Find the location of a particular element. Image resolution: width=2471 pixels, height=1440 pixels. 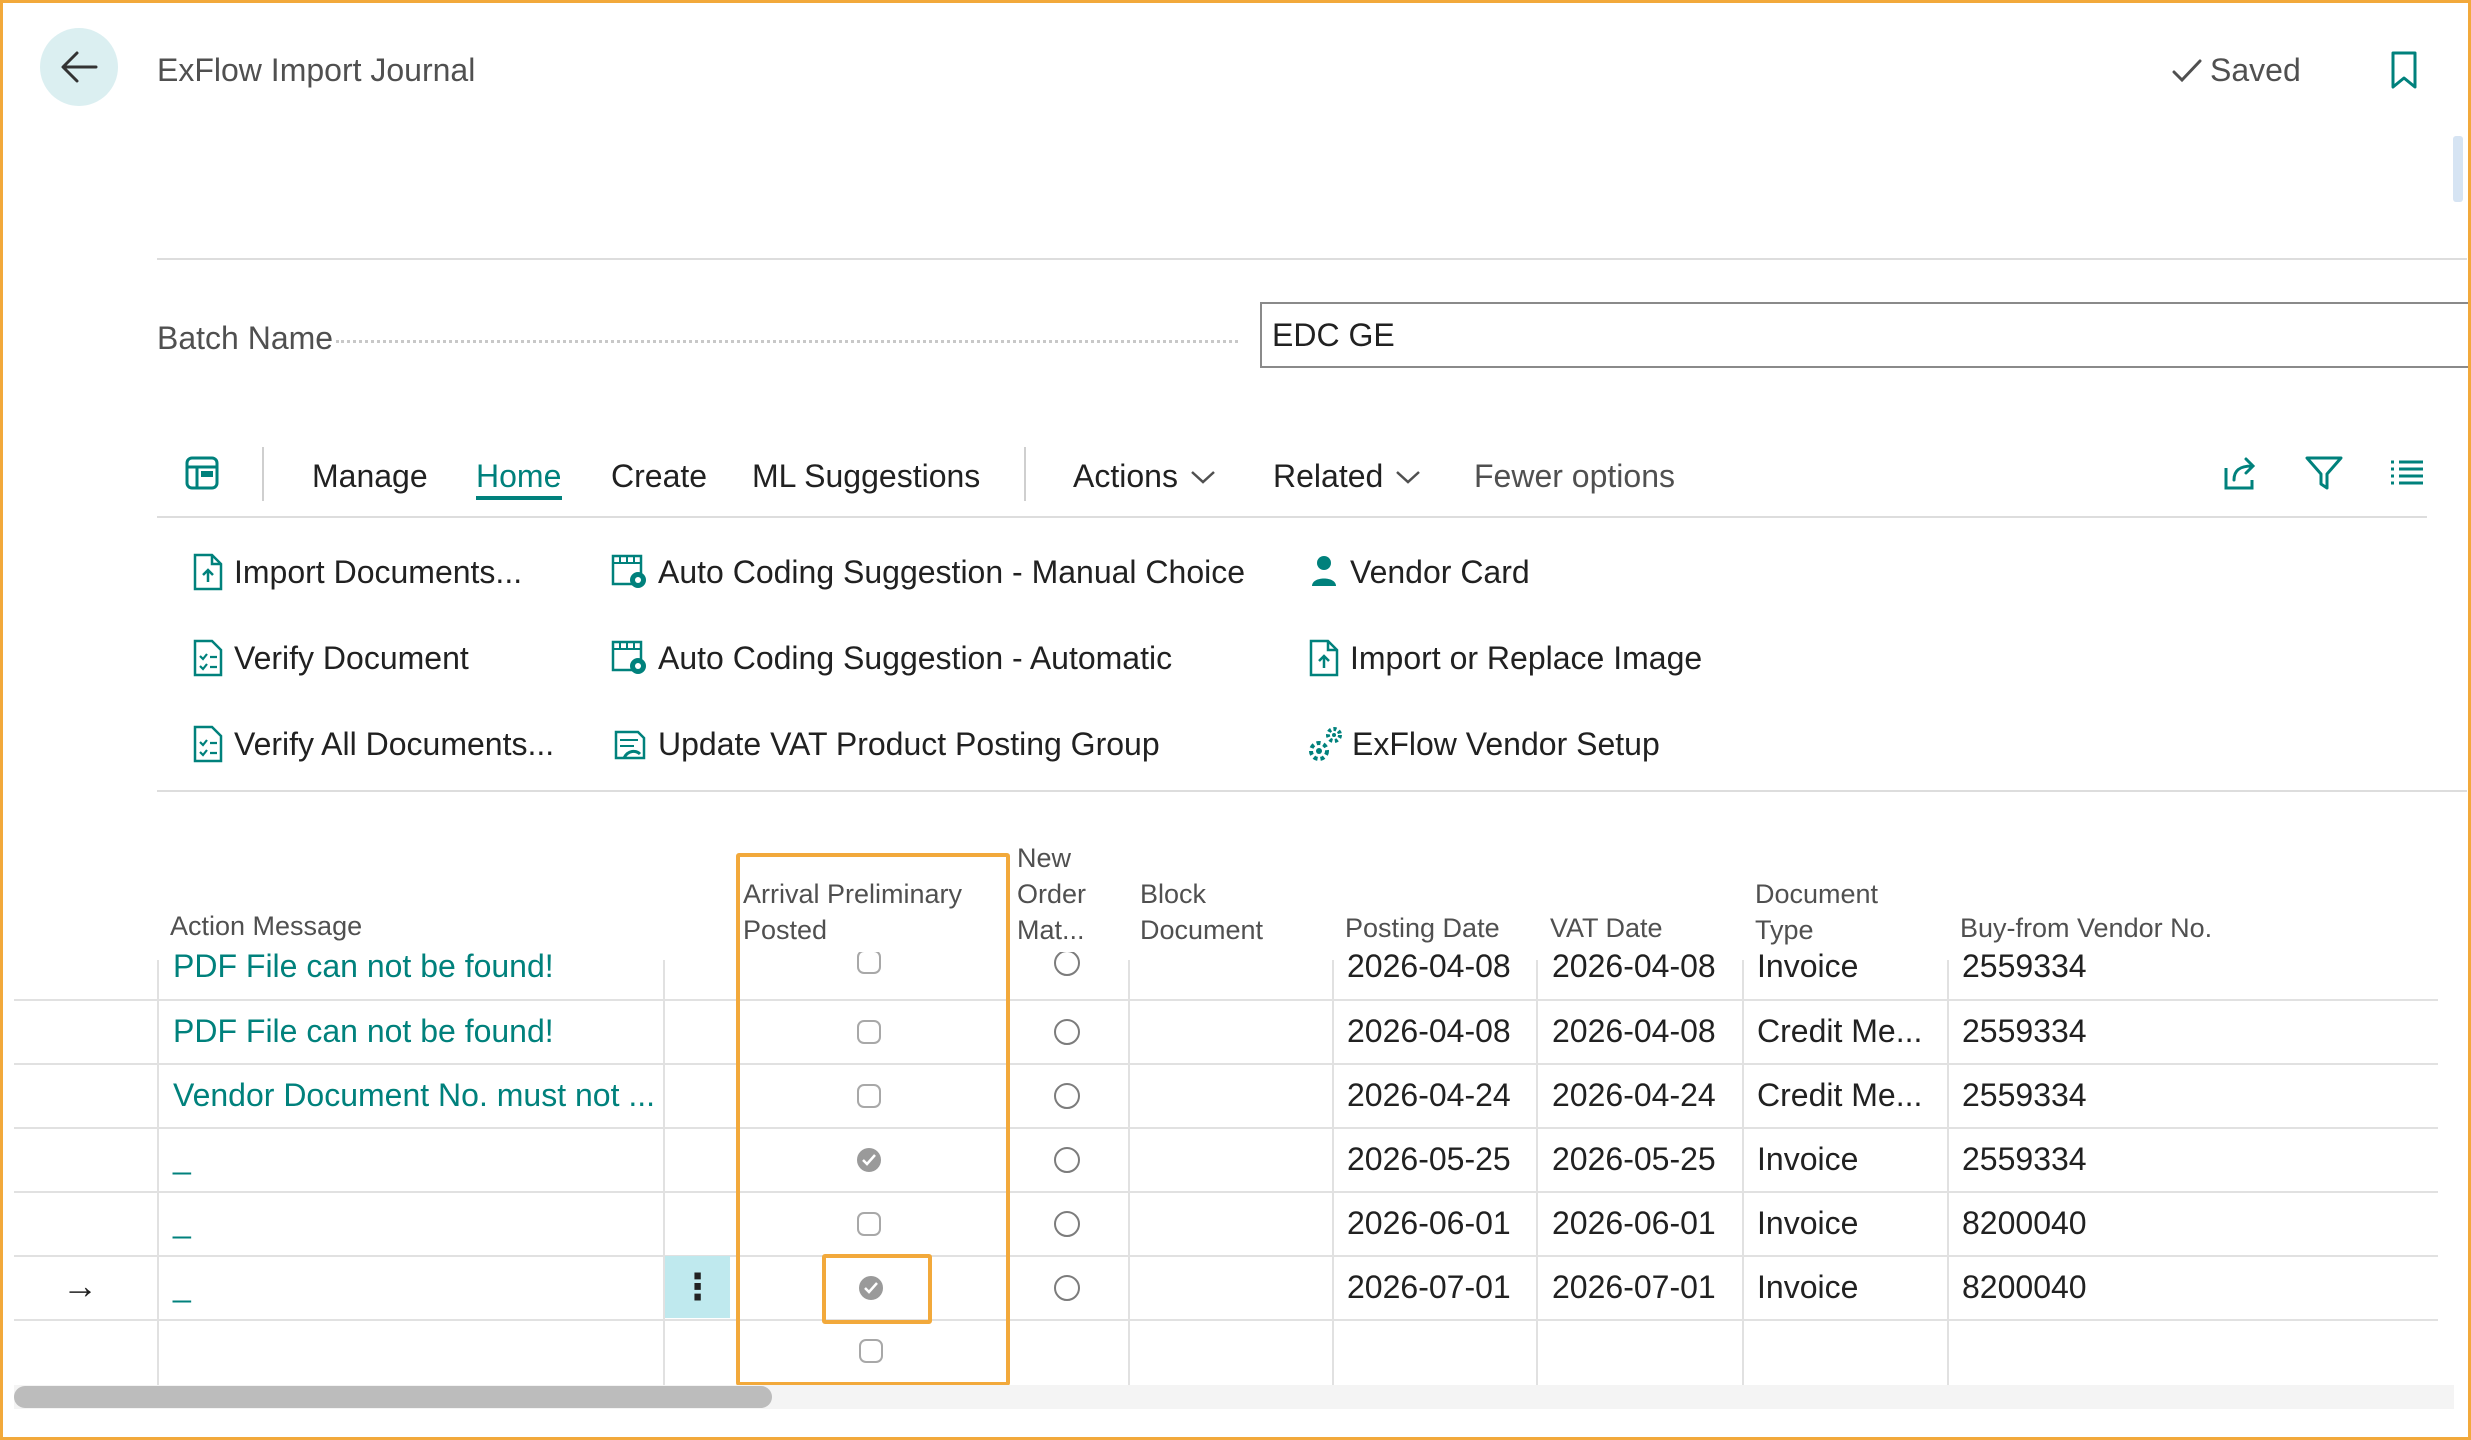

col-header-block-document: Block Document is located at coordinates (1201, 912).